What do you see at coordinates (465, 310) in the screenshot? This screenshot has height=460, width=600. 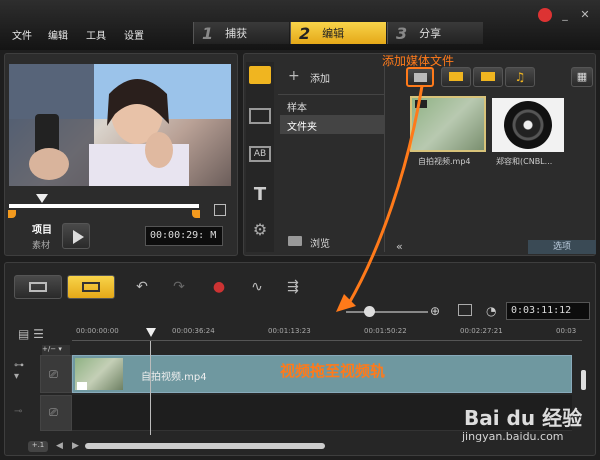 I see `fit-project-icon` at bounding box center [465, 310].